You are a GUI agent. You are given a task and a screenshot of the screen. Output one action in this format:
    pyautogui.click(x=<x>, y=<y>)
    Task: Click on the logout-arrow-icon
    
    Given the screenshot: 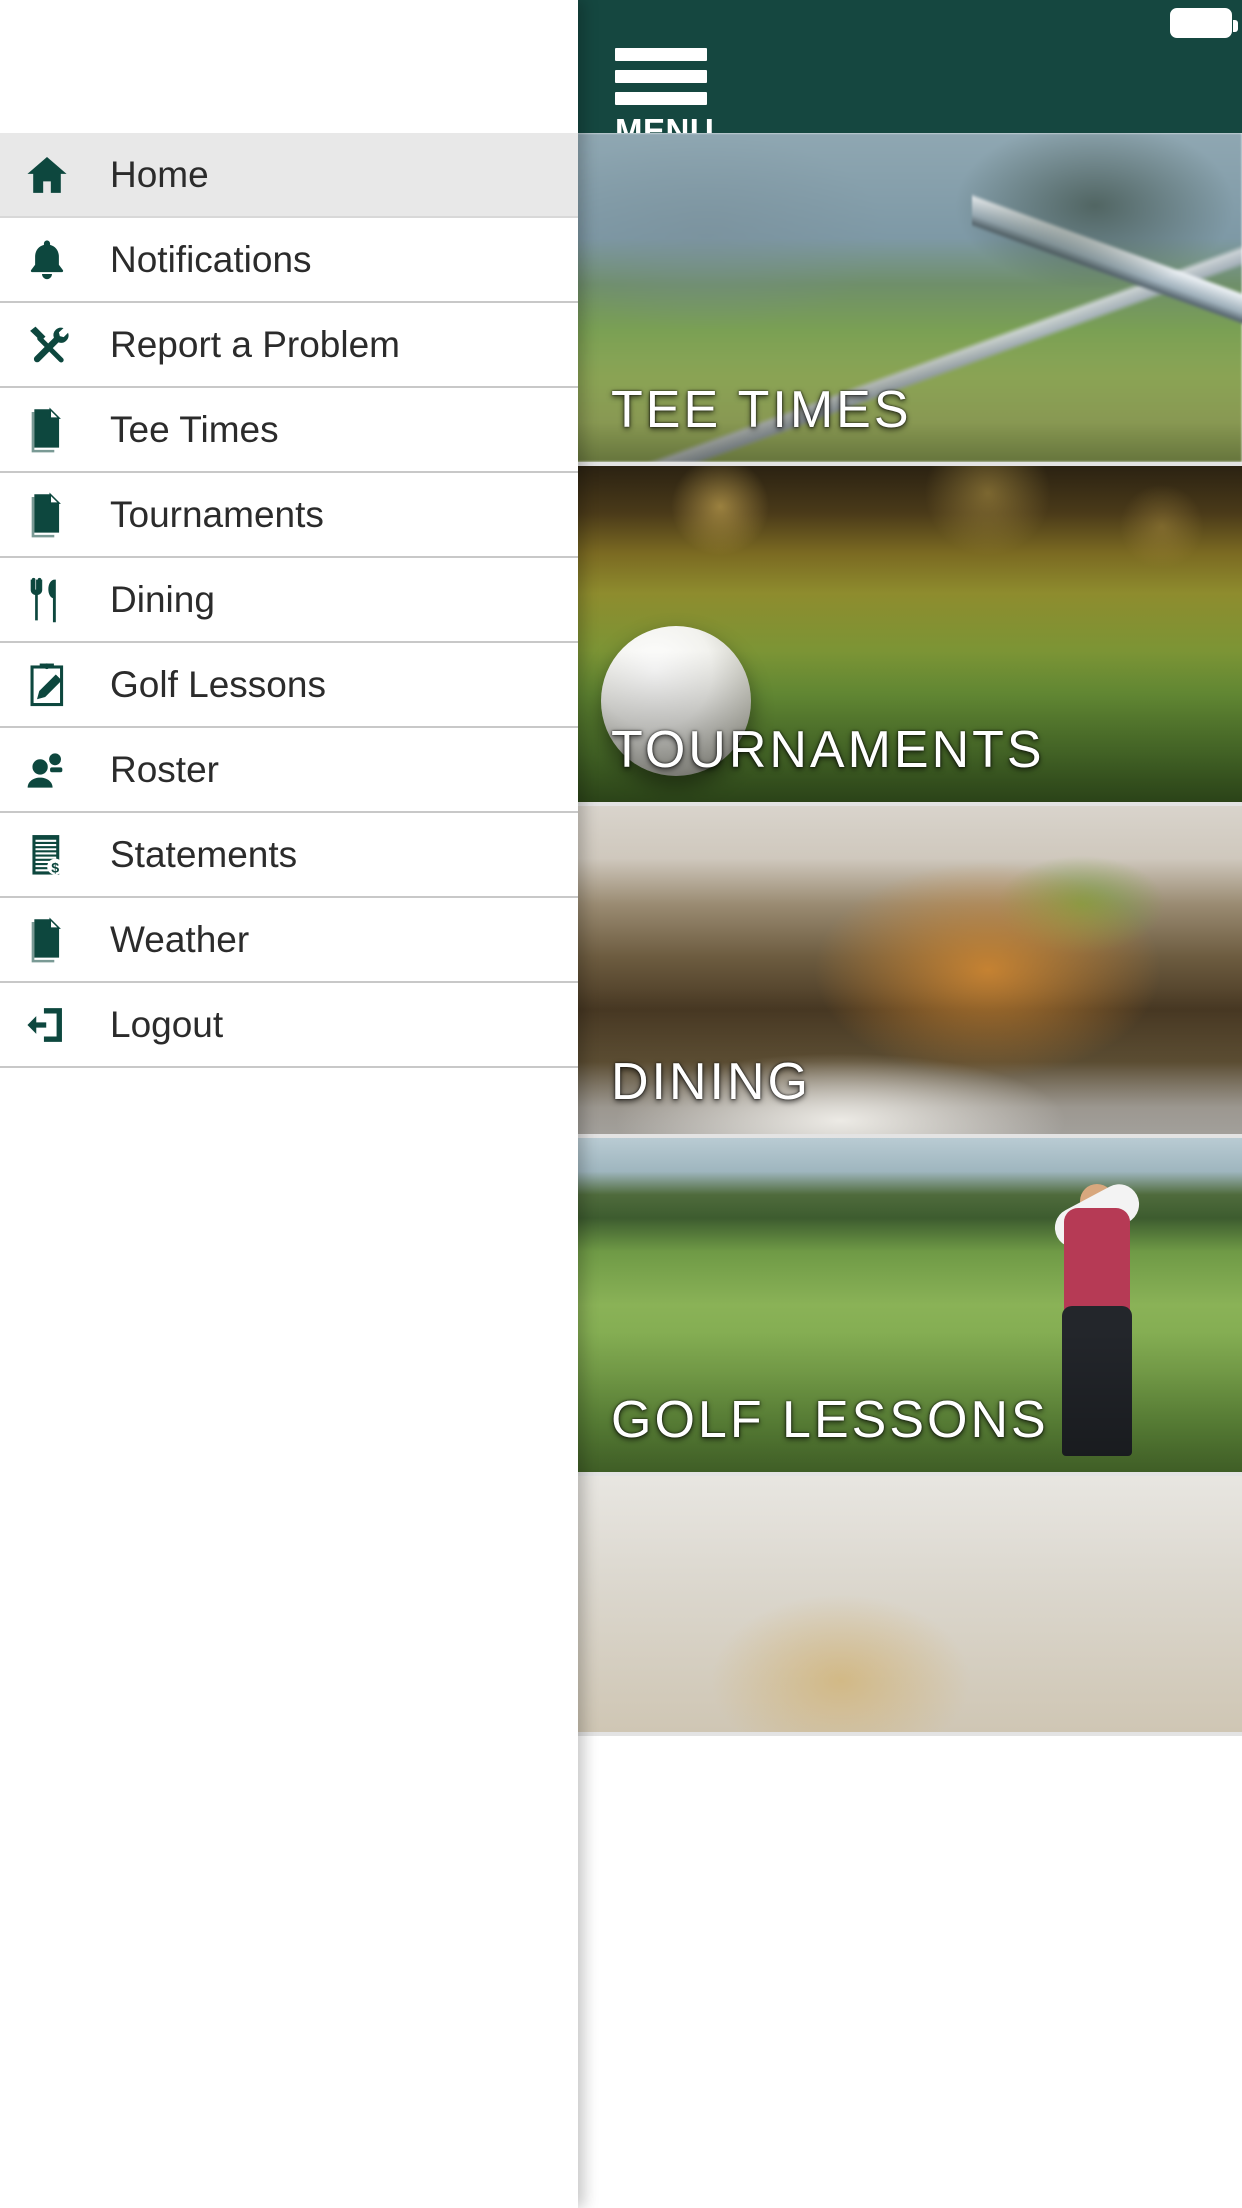 What is the action you would take?
    pyautogui.click(x=47, y=1025)
    